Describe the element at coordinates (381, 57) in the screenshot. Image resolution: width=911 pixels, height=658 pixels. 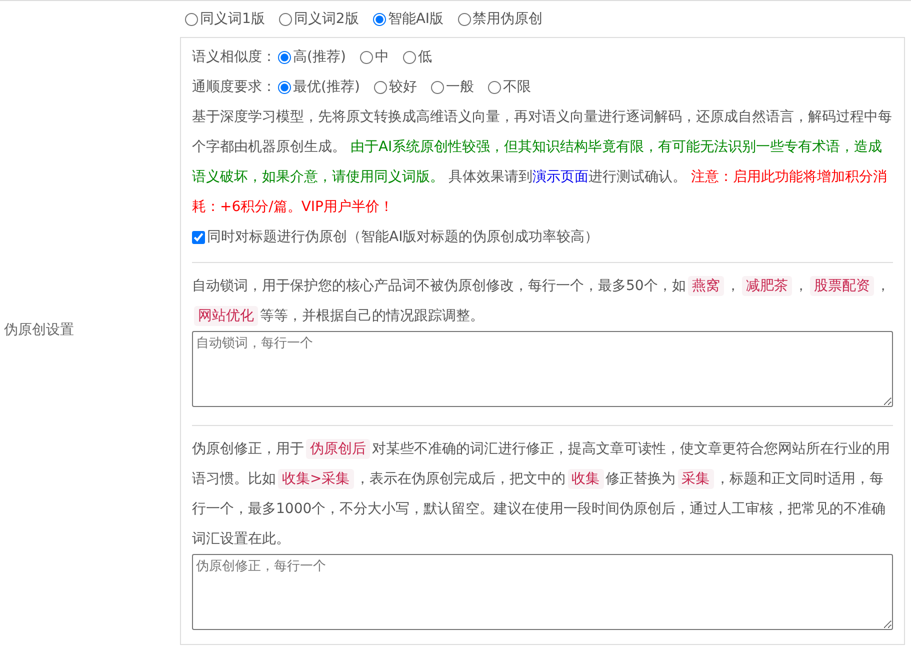
I see `radio-label: 中` at that location.